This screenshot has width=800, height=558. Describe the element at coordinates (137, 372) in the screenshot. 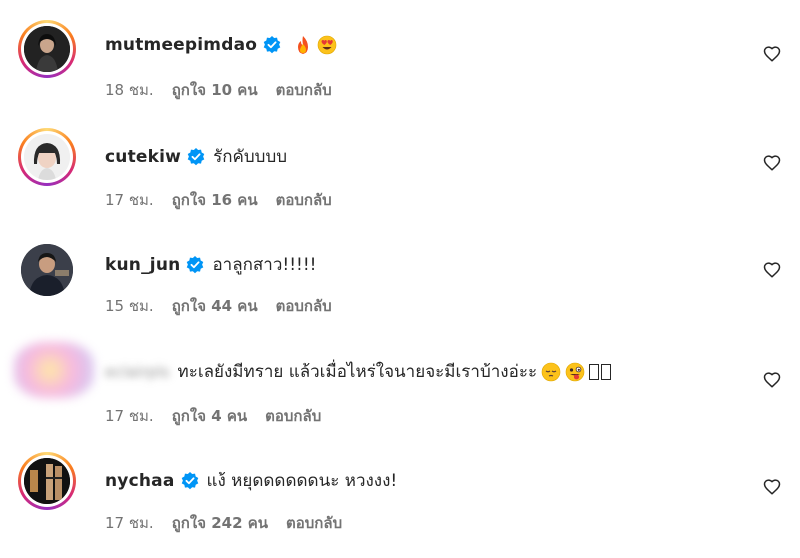

I see `comment-username: eclairpls` at that location.